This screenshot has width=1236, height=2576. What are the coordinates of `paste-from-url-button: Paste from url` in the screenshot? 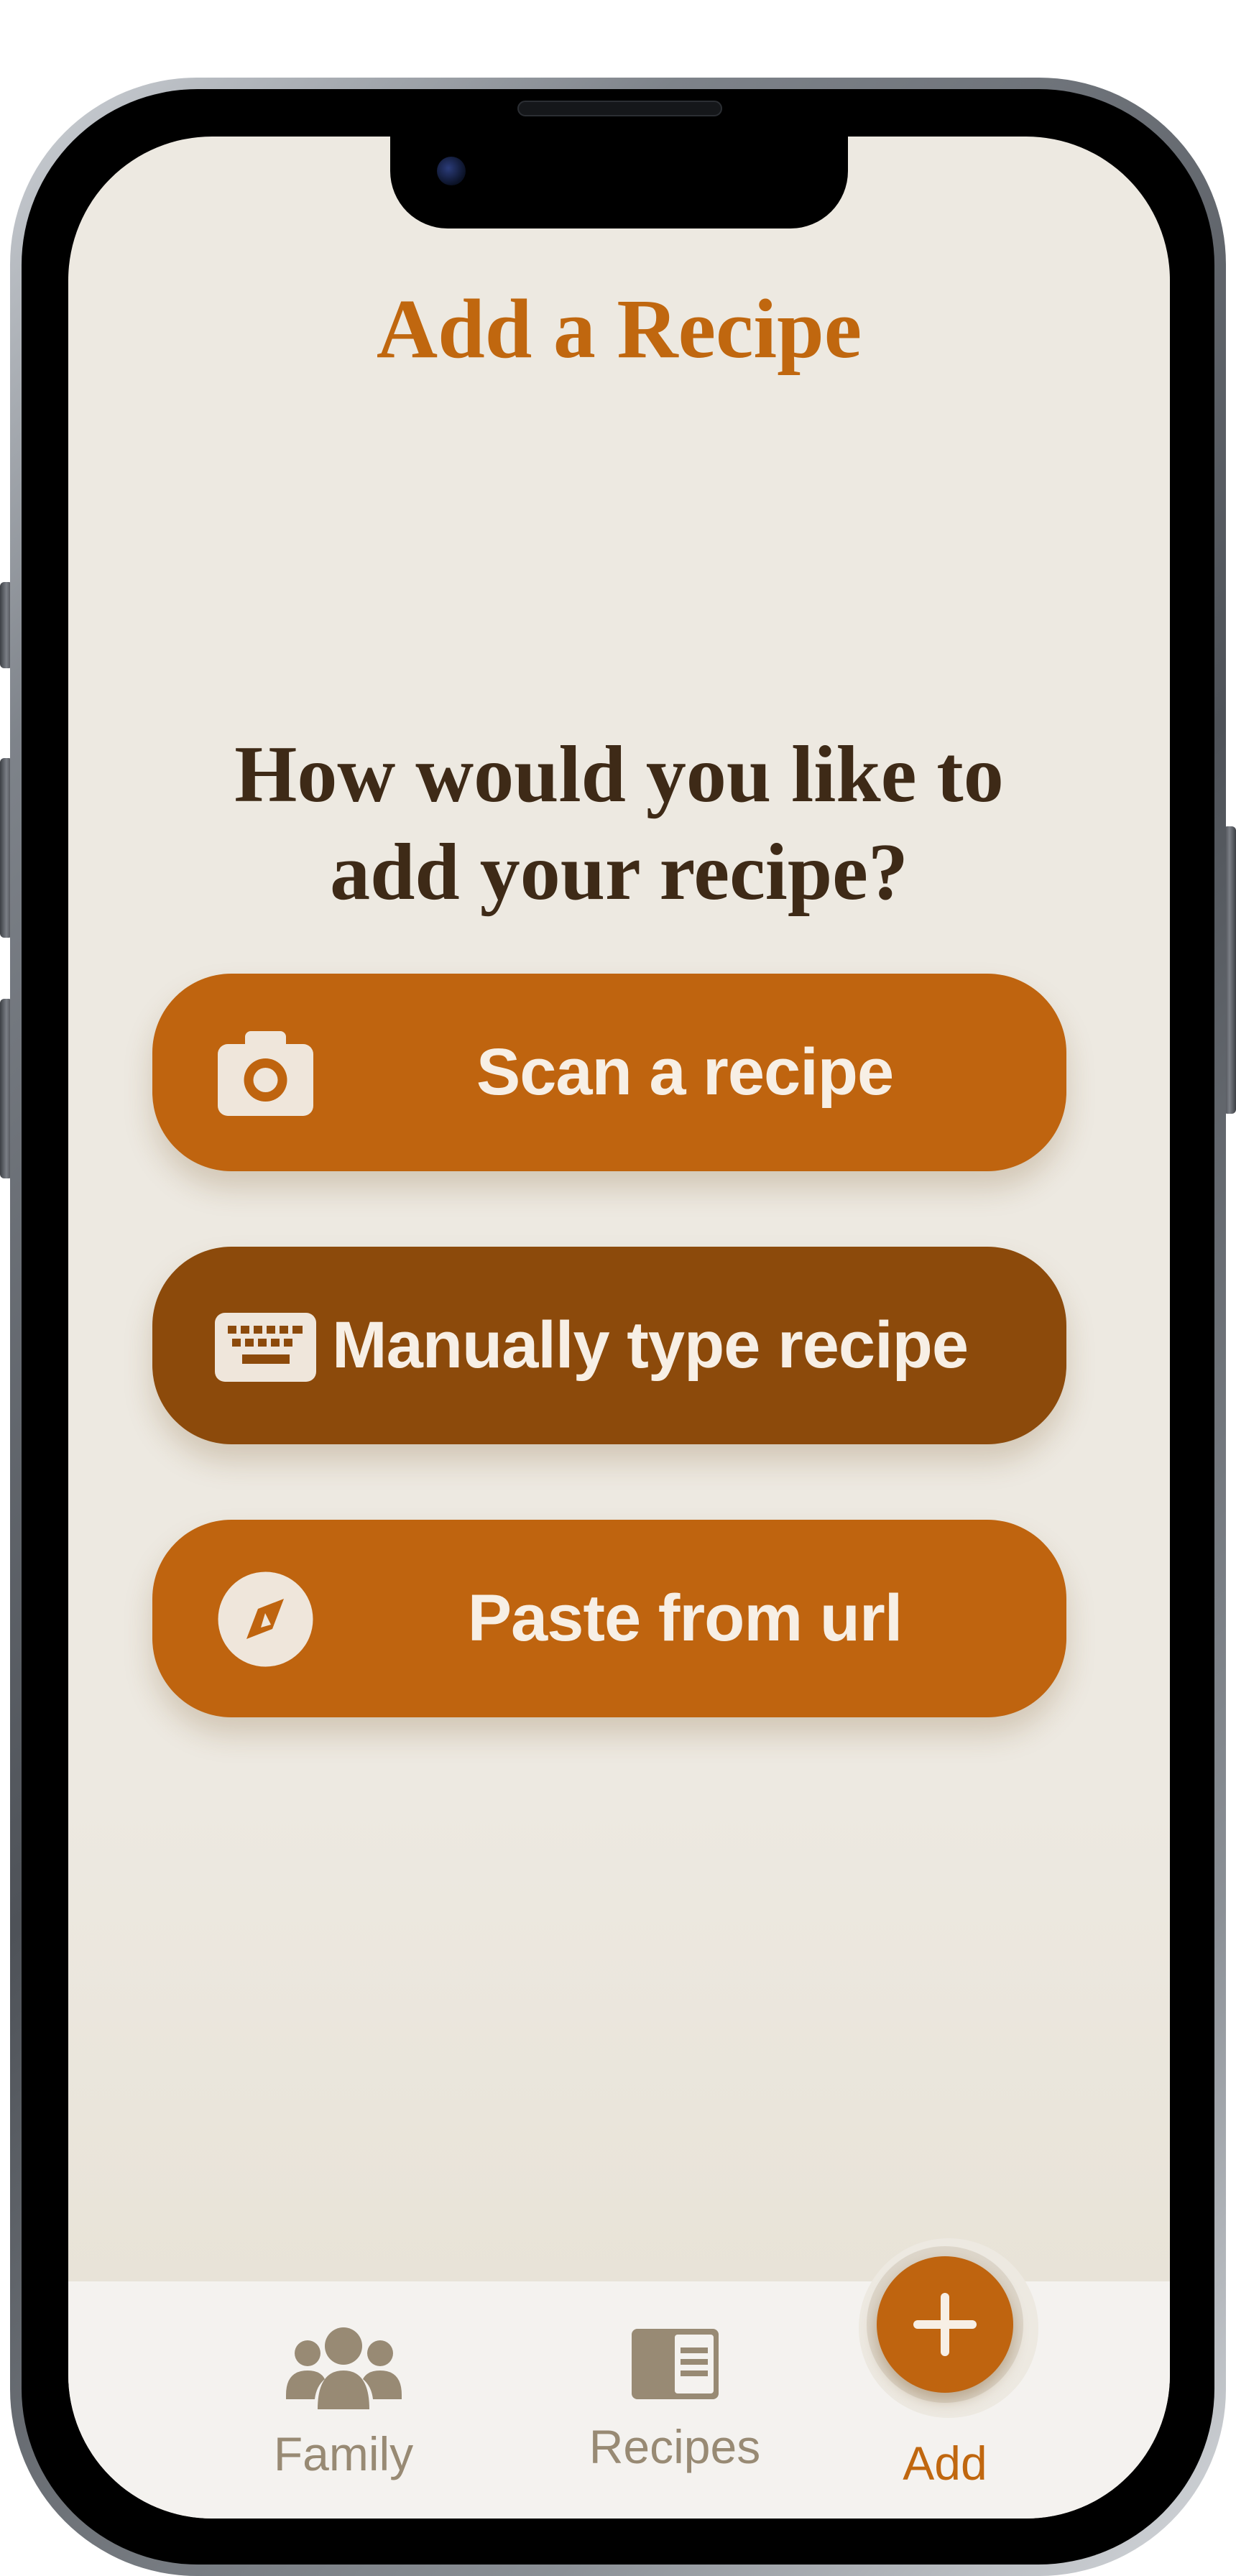 It's located at (609, 1619).